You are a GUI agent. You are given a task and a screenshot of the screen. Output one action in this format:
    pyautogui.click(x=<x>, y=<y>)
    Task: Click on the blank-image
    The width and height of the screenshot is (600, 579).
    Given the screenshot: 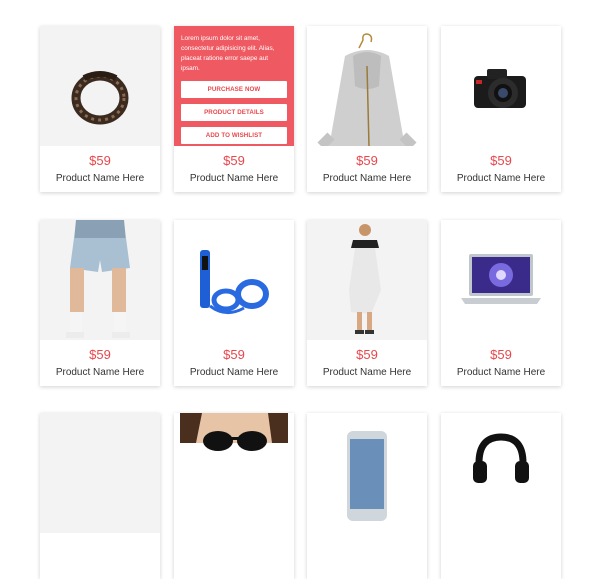 What is the action you would take?
    pyautogui.click(x=100, y=473)
    